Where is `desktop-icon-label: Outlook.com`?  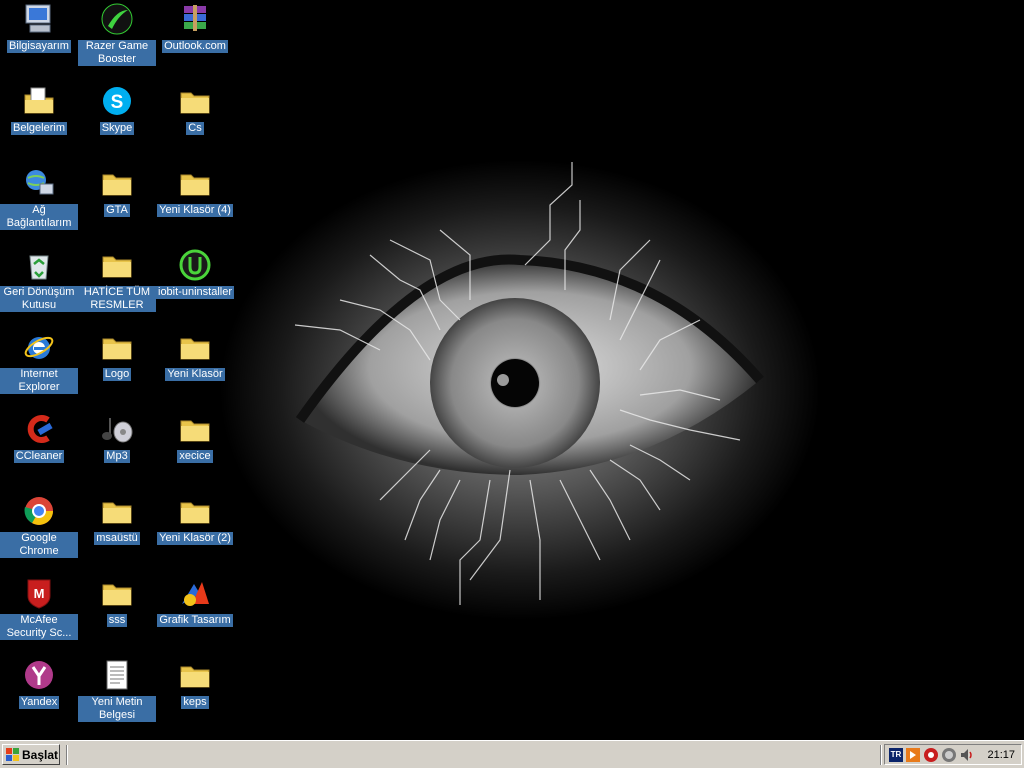 desktop-icon-label: Outlook.com is located at coordinates (195, 46).